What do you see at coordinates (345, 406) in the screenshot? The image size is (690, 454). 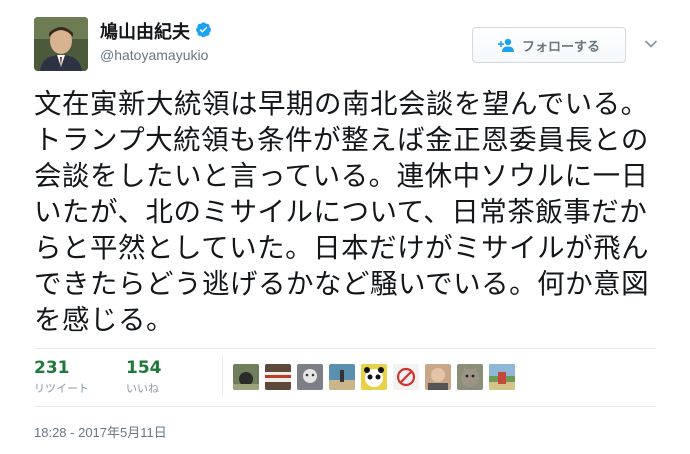 I see `divider-bottom` at bounding box center [345, 406].